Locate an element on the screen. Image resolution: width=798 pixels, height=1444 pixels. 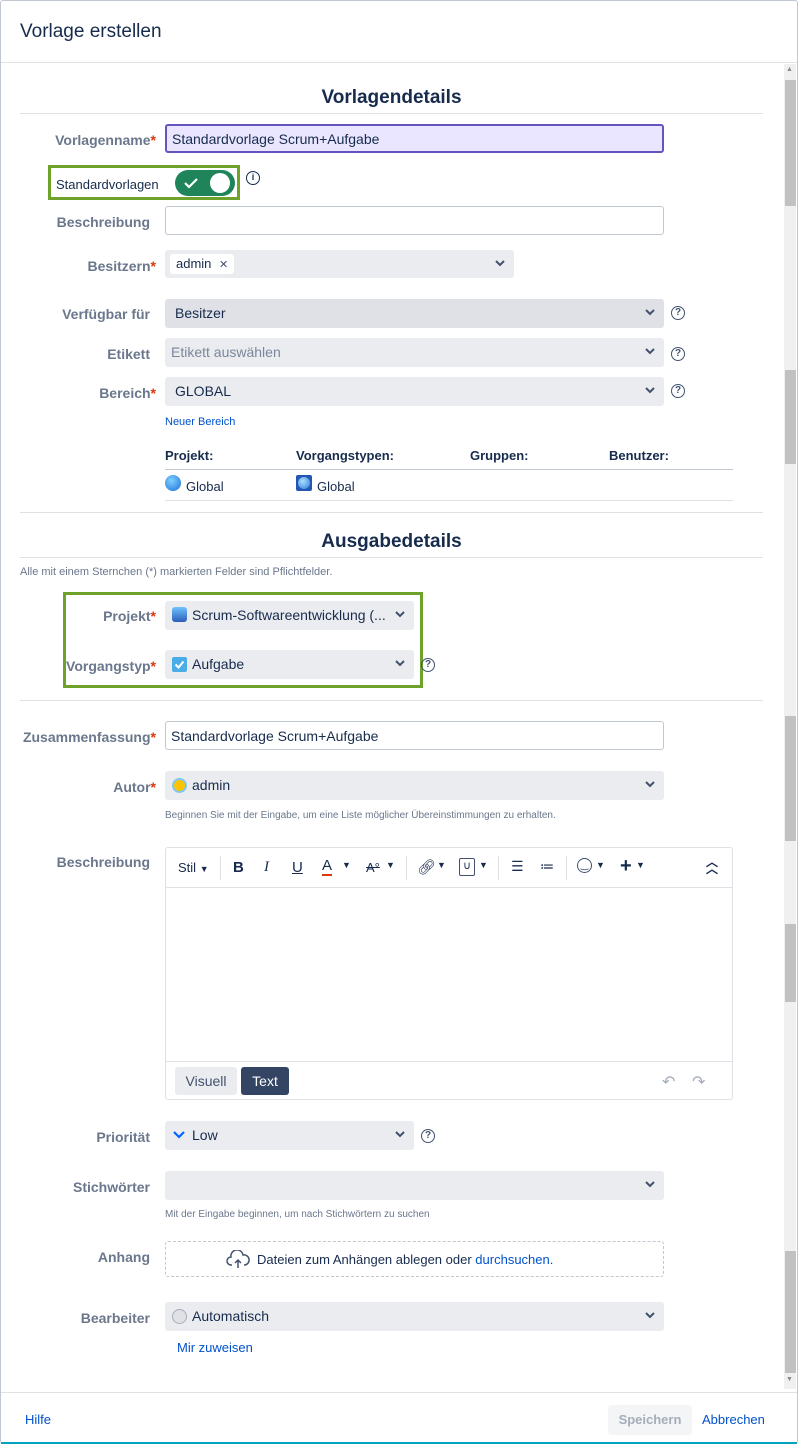
undo-icon: ↶ is located at coordinates (668, 1082).